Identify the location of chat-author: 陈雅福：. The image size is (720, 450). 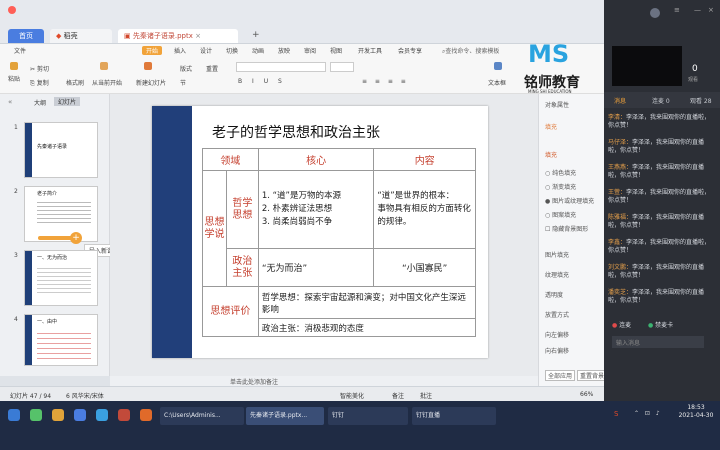
(620, 217).